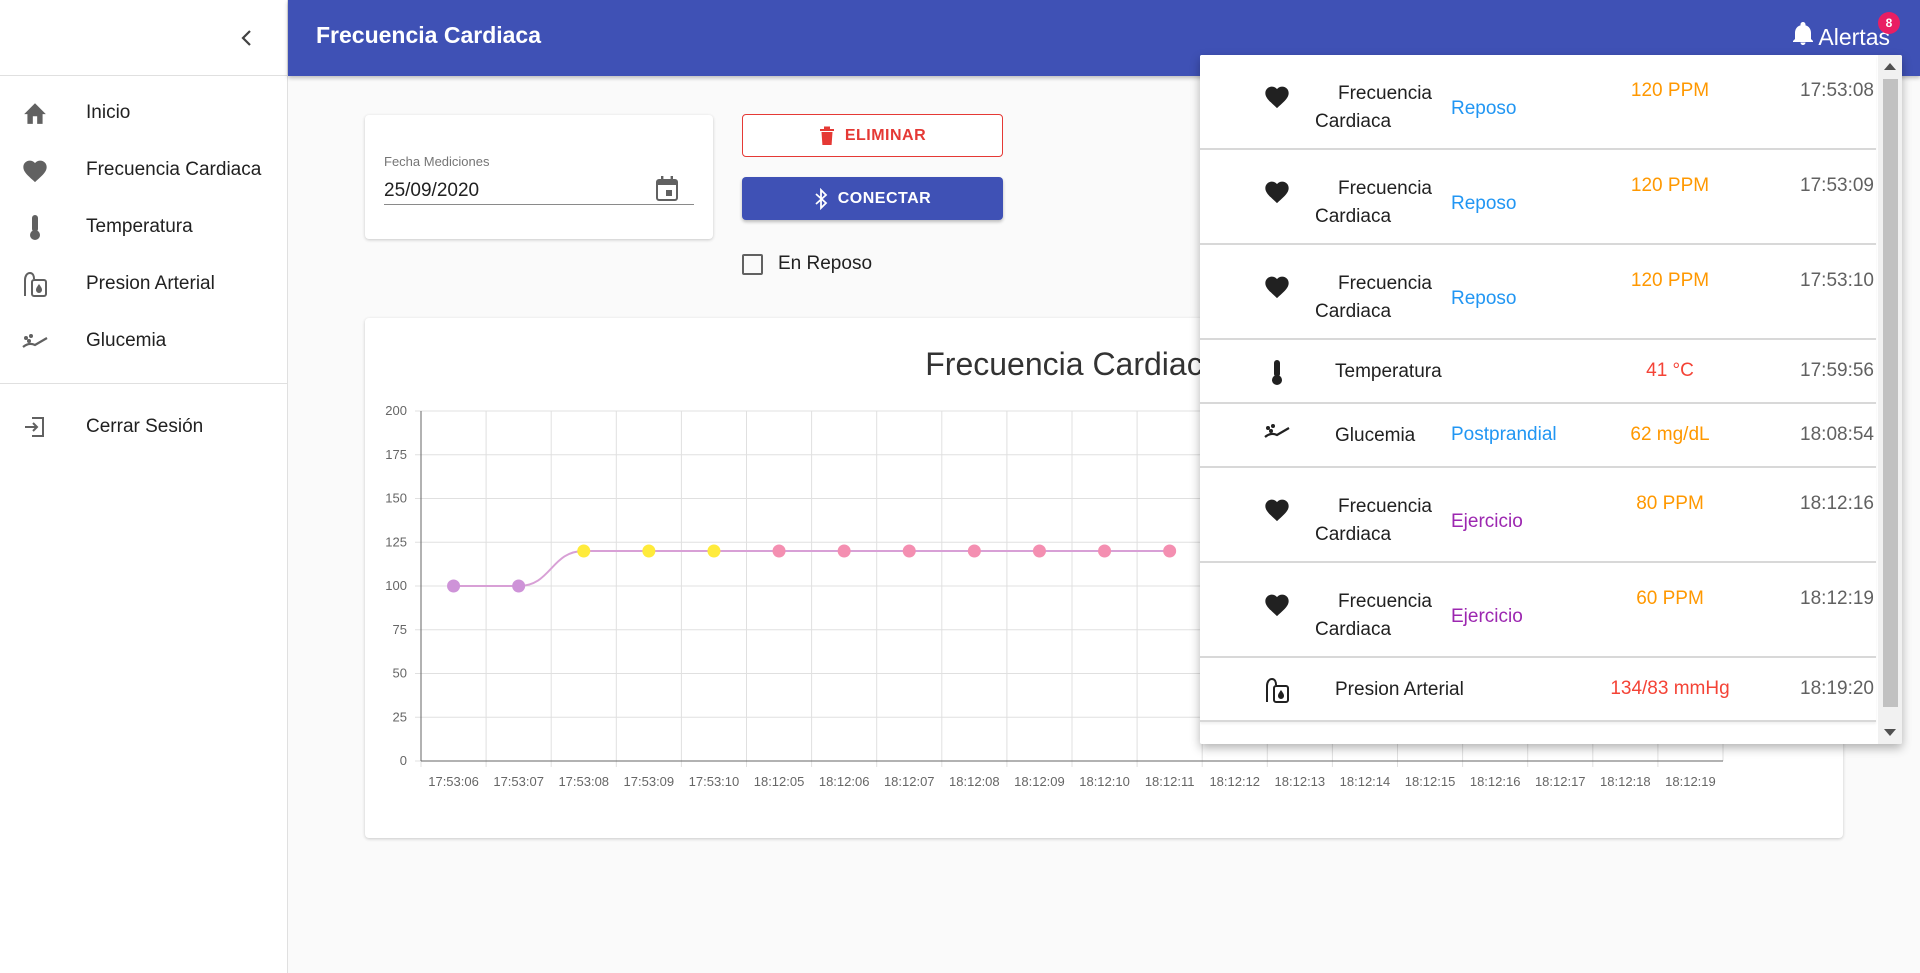 The height and width of the screenshot is (973, 1920). Describe the element at coordinates (1430, 781) in the screenshot. I see `x-tick-label: 18:12:15` at that location.